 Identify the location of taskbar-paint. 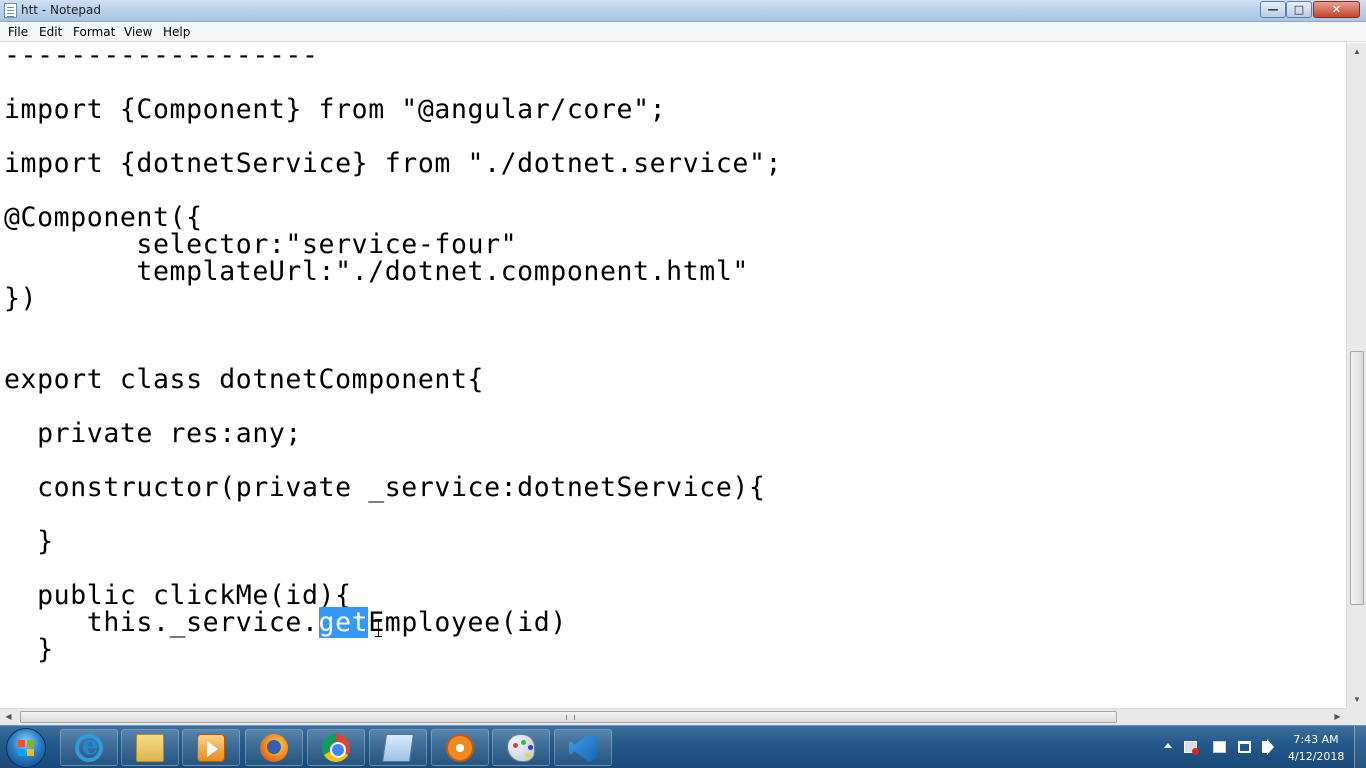
(521, 747).